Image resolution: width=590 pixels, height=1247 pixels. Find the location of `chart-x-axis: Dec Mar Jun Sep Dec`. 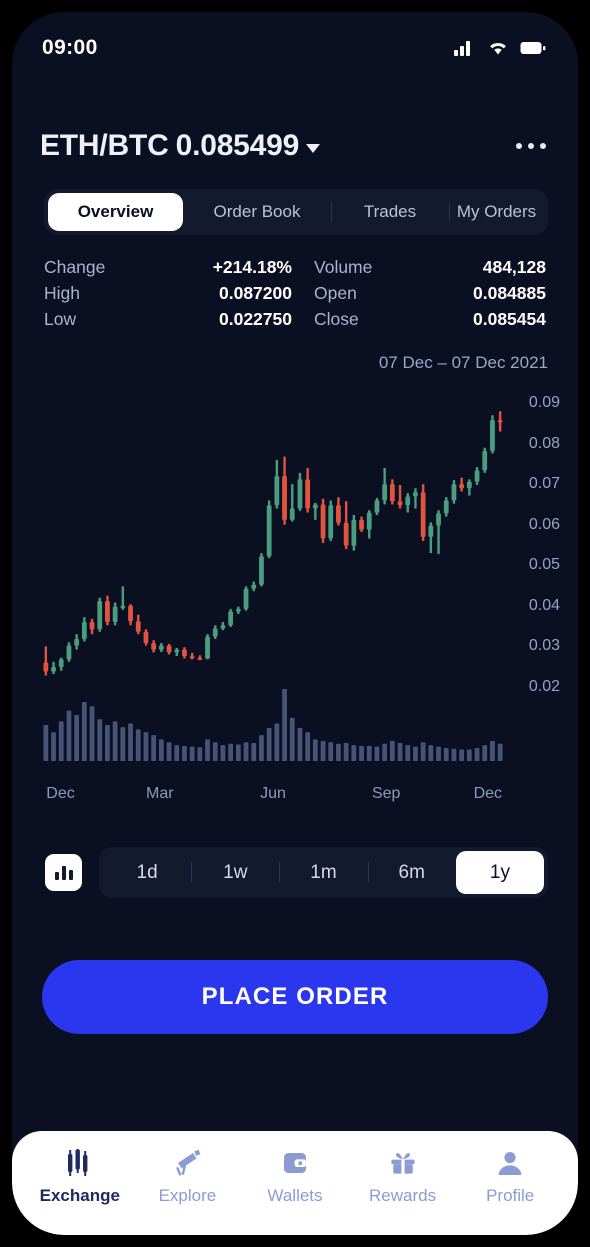

chart-x-axis: Dec Mar Jun Sep Dec is located at coordinates (295, 802).